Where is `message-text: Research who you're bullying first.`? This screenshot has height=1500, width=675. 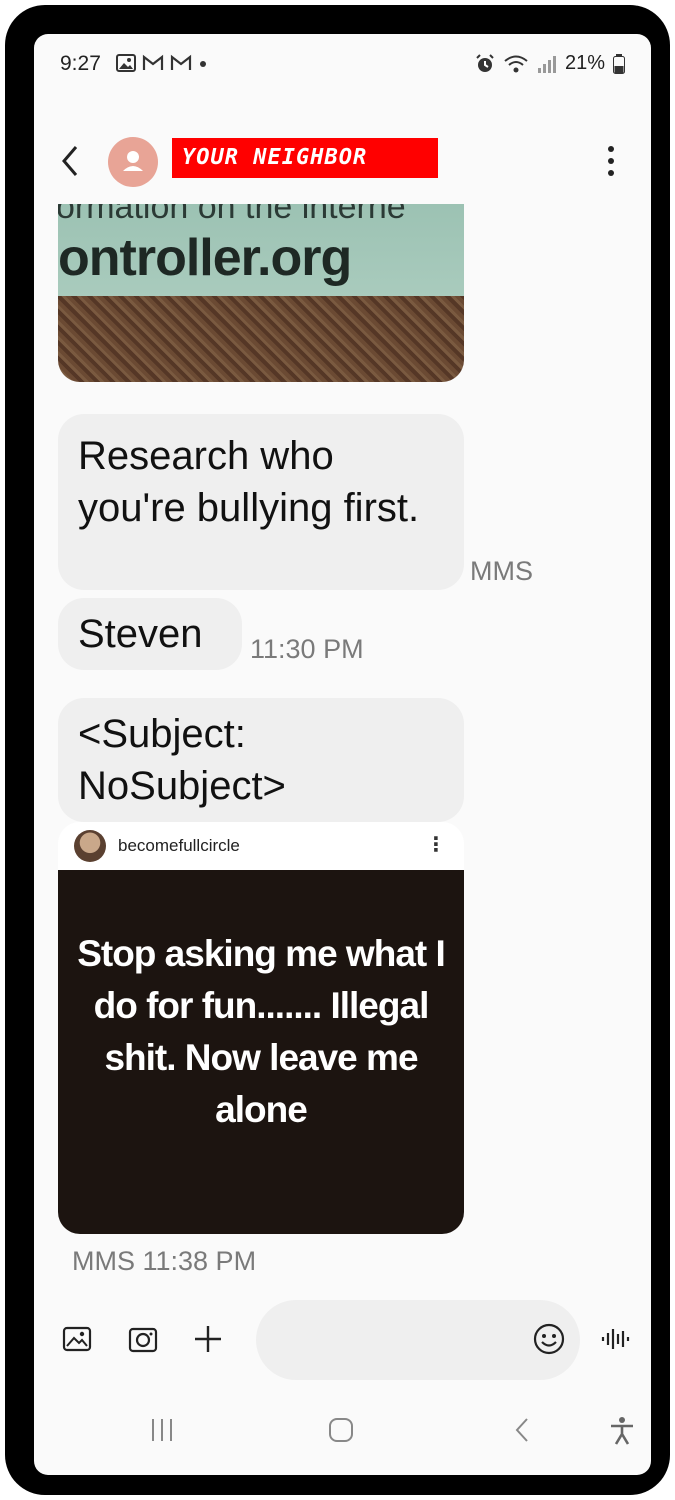
message-text: Research who you're bullying first. is located at coordinates (249, 482).